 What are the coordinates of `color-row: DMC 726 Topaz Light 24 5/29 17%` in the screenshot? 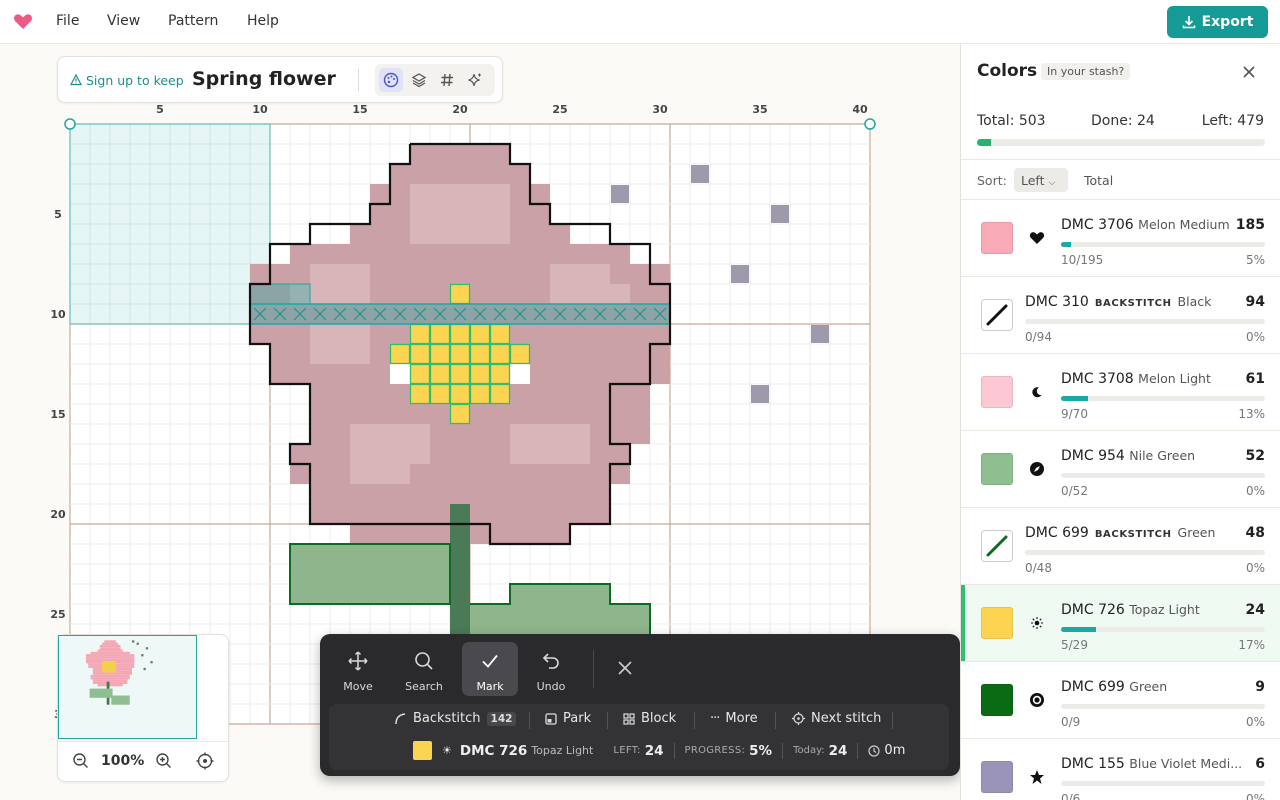 It's located at (1120, 623).